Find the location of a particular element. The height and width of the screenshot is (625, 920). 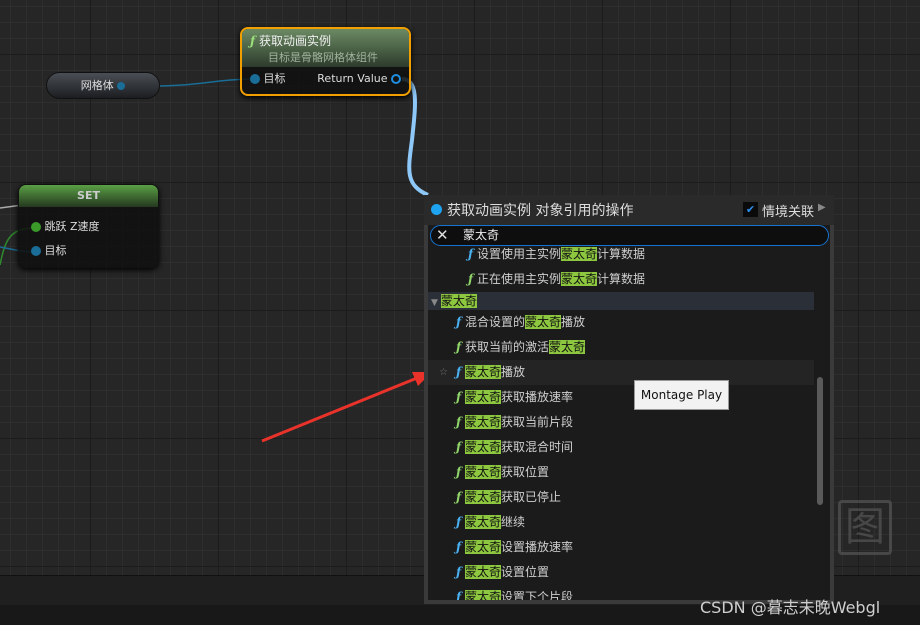

red-arrow is located at coordinates (342, 408).